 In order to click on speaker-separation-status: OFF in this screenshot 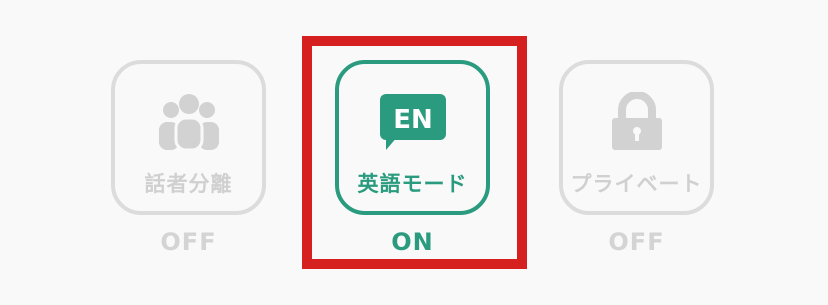, I will do `click(188, 242)`.